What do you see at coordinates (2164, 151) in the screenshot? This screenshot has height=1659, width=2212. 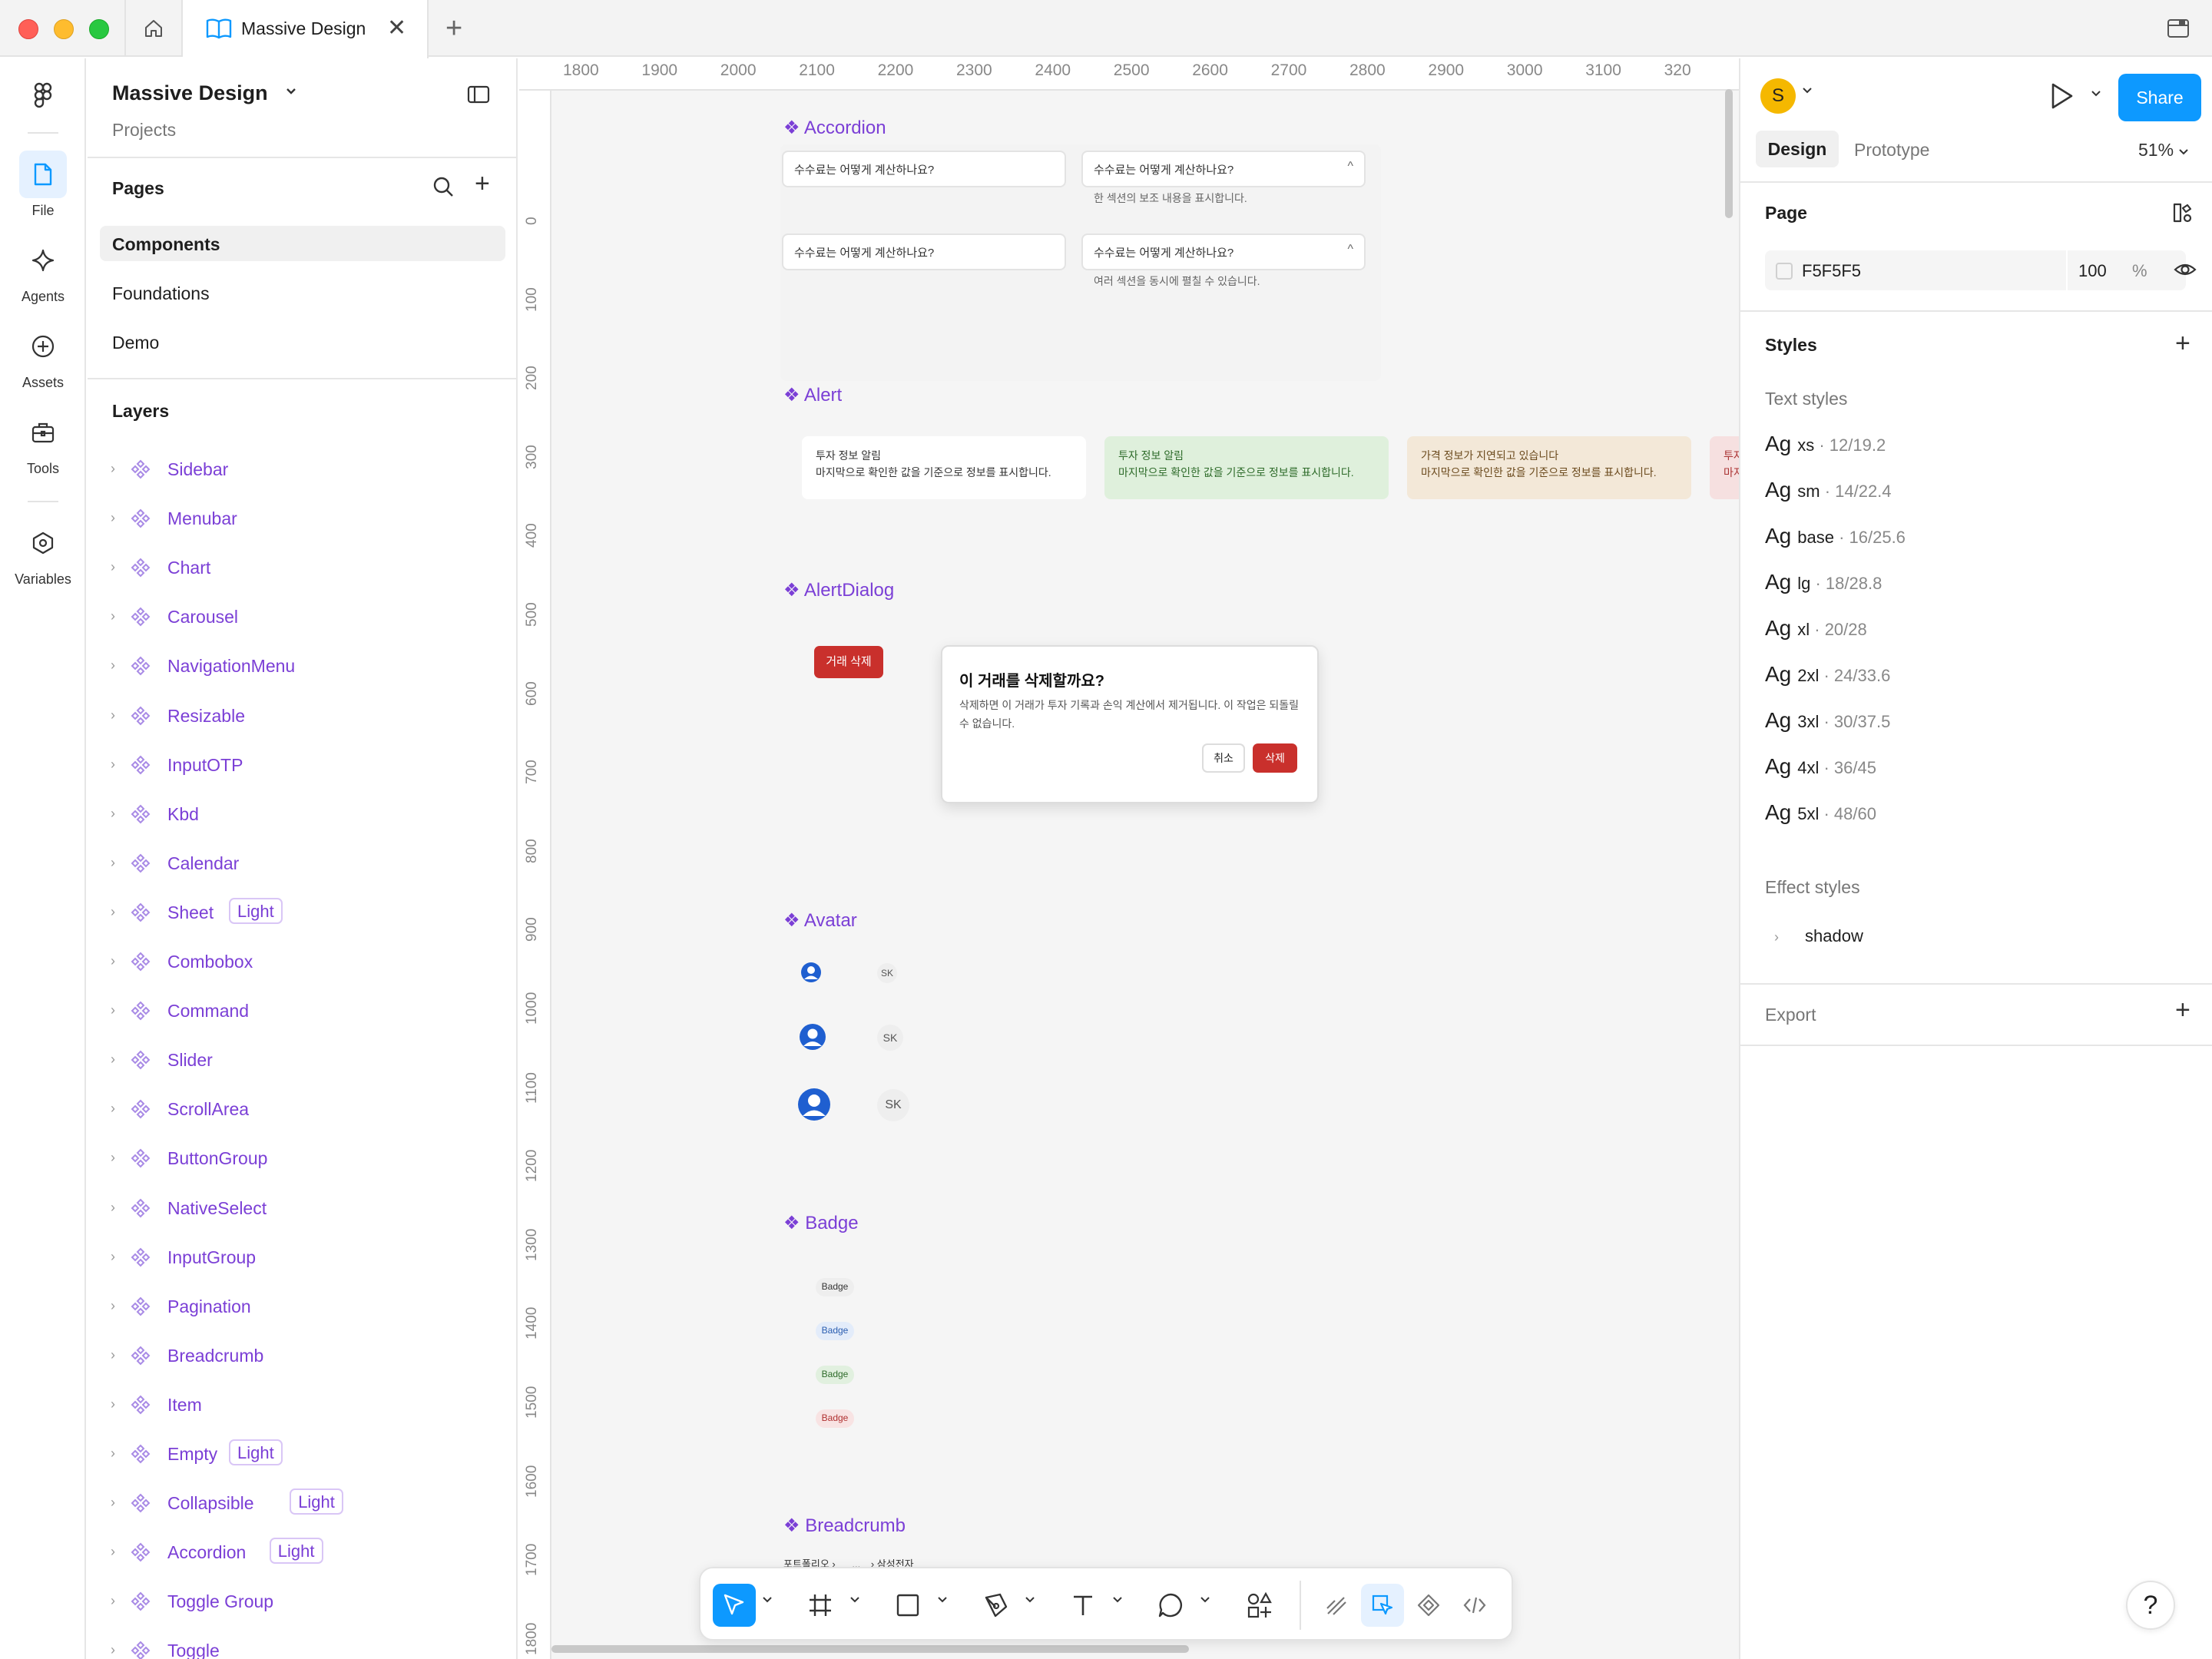 I see `zoom-dropdown: 51%` at bounding box center [2164, 151].